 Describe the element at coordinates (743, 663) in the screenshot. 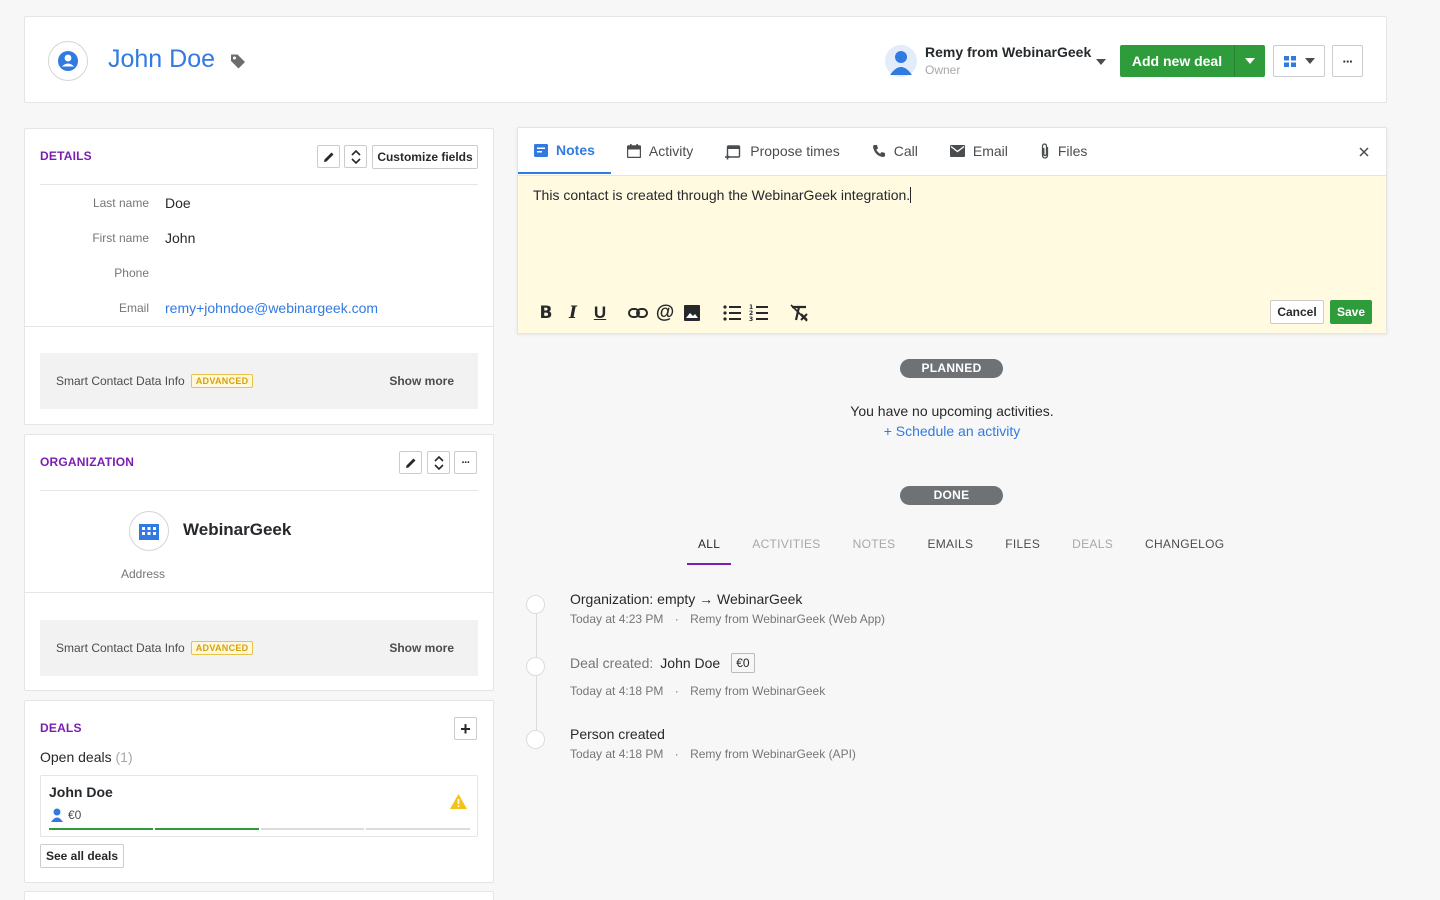

I see `deal-value-badge: €0` at that location.